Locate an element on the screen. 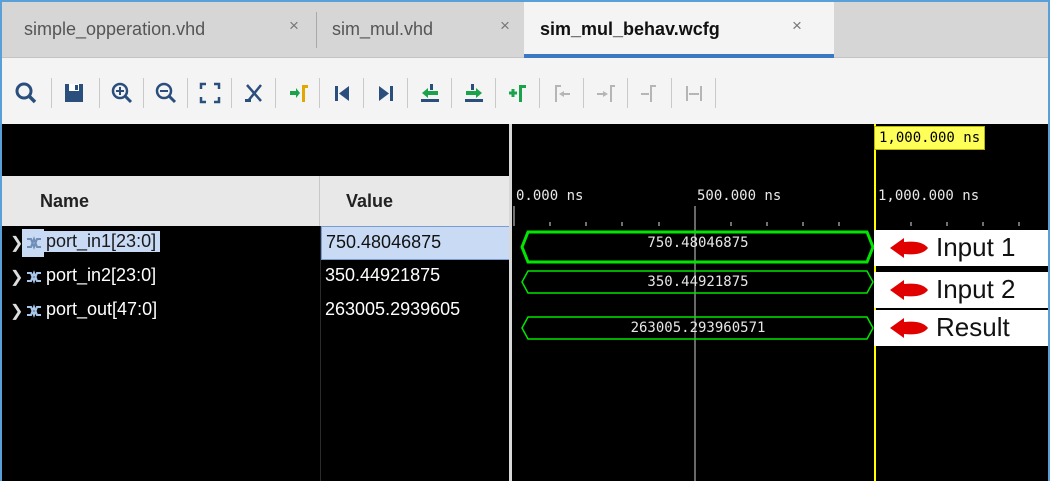 The image size is (1050, 481). zoom-fit-icon is located at coordinates (210, 93).